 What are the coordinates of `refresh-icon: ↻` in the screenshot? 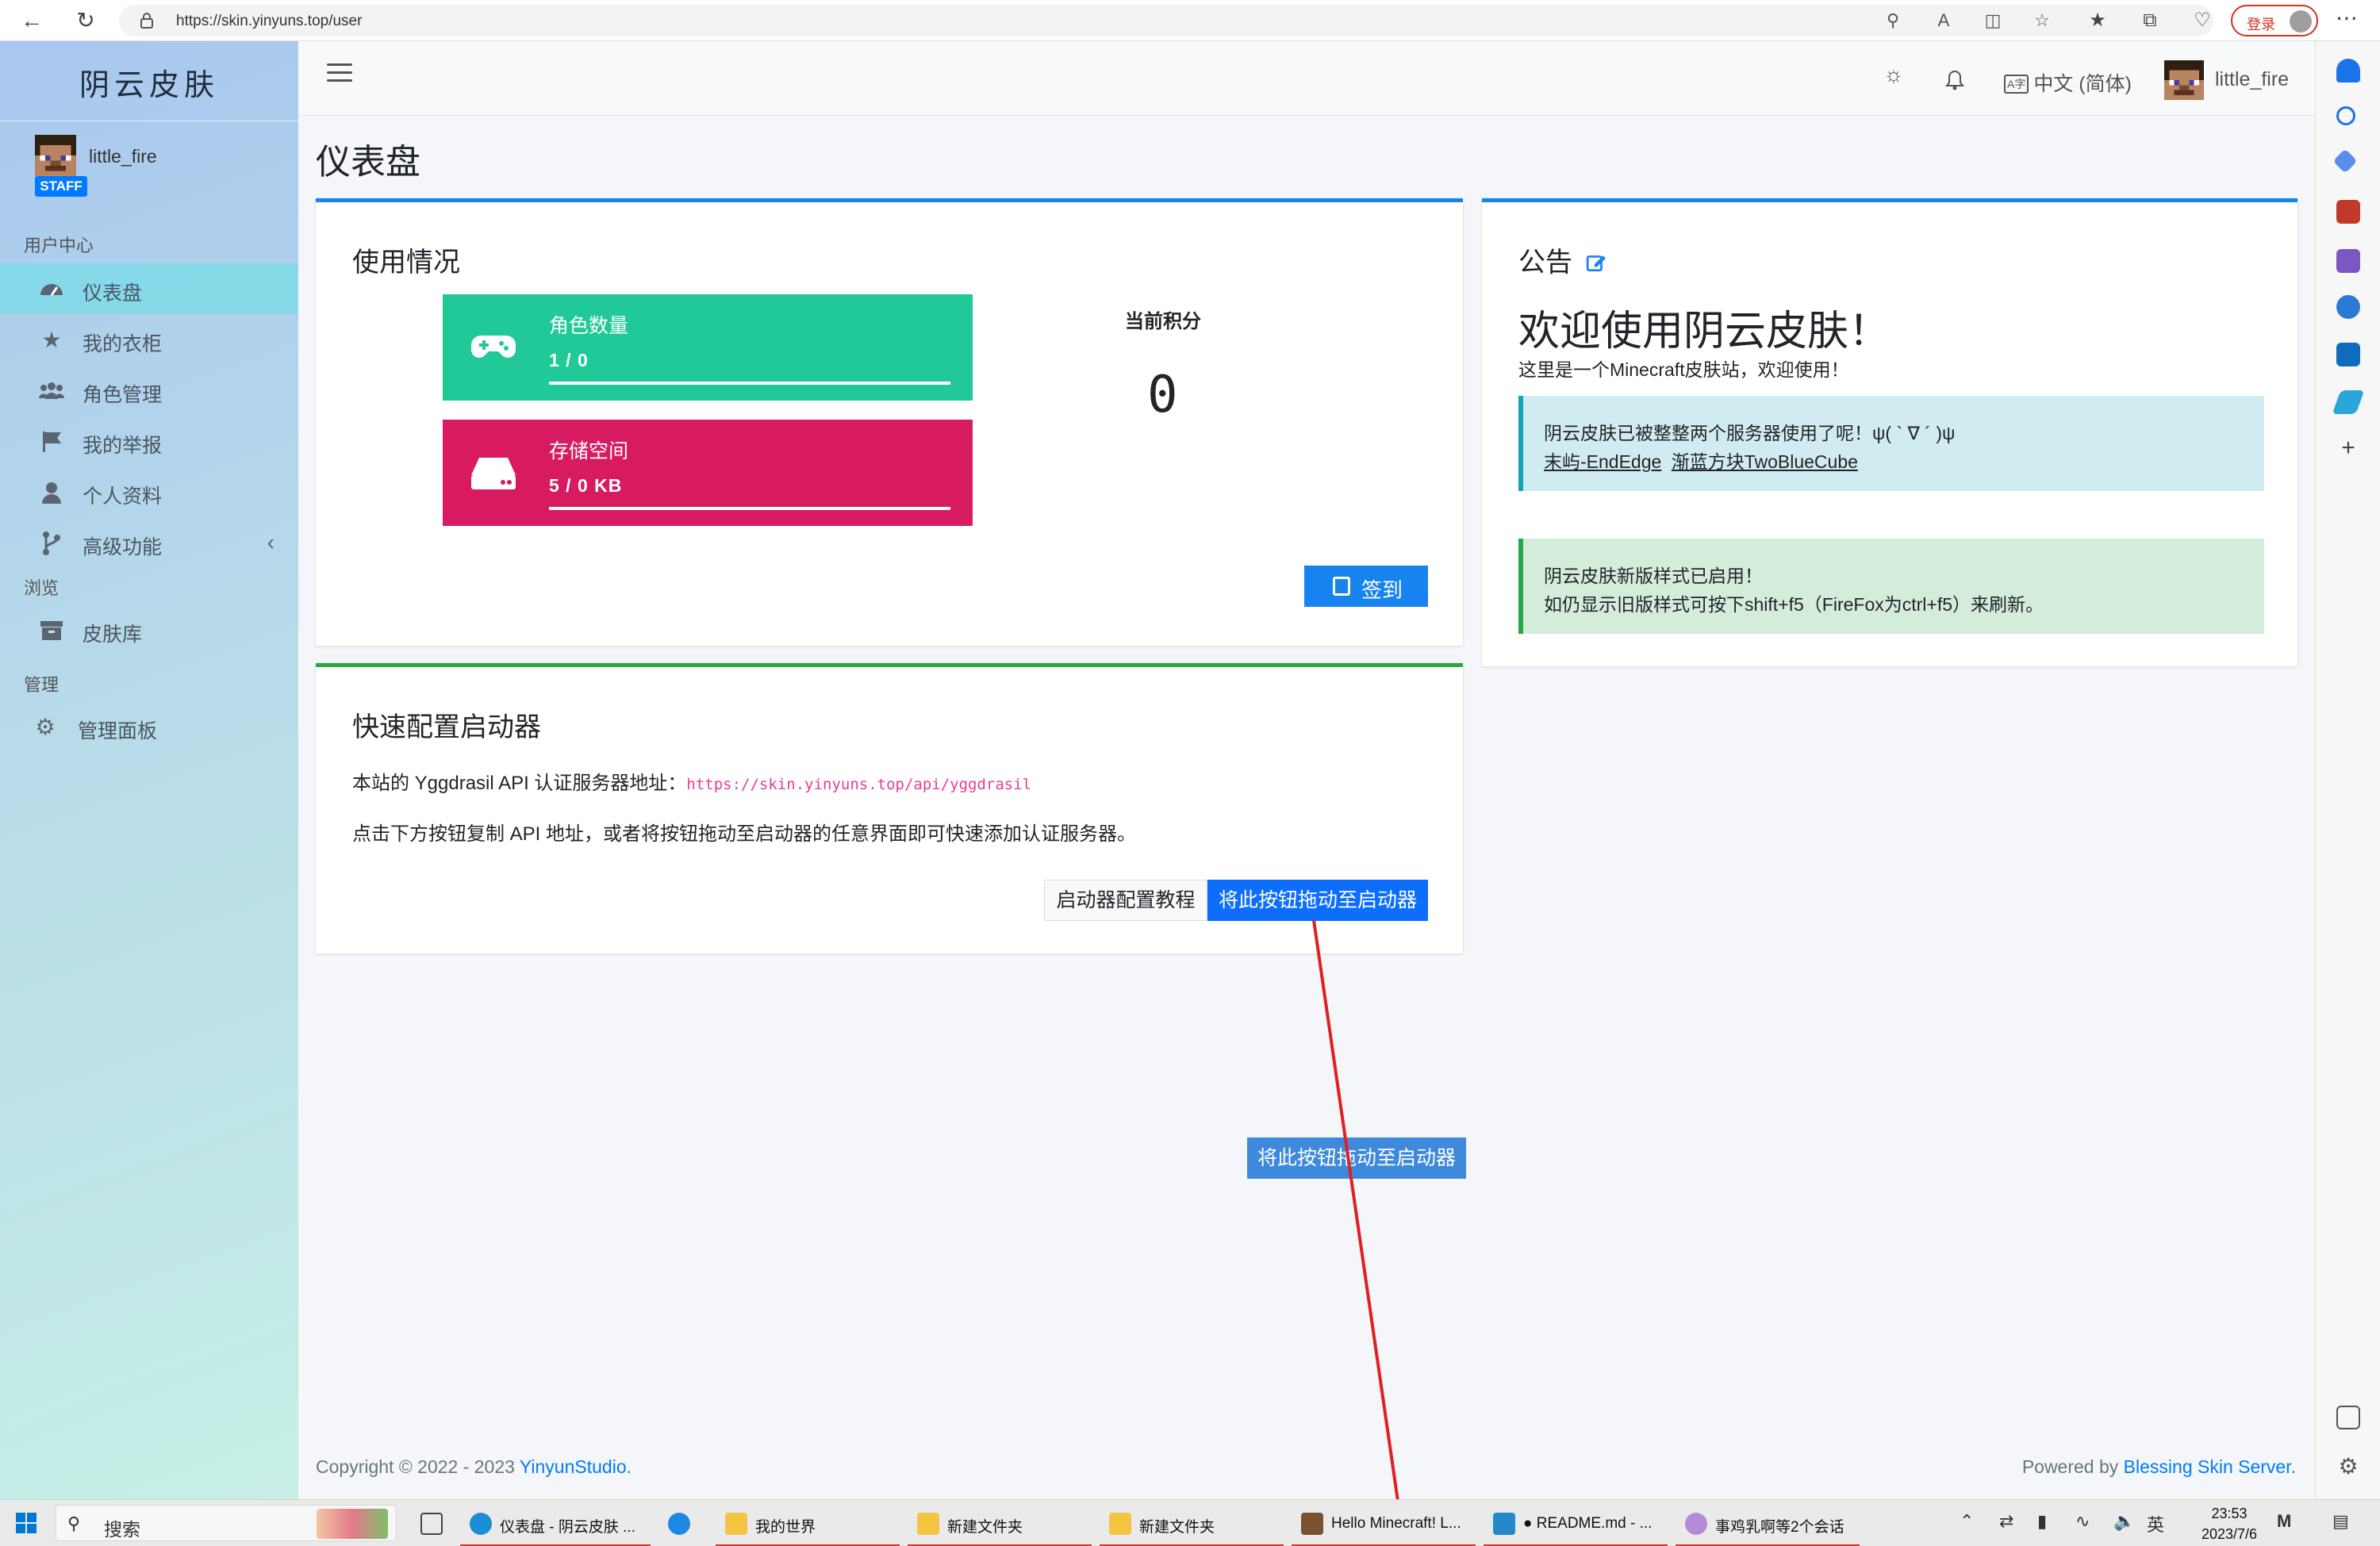 It's located at (85, 20).